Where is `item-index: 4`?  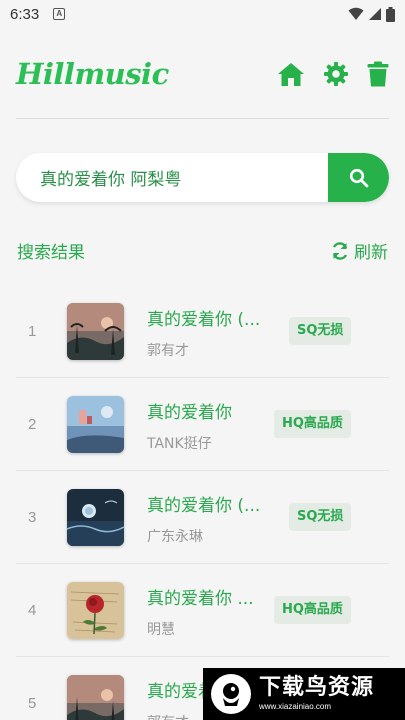
item-index: 4 is located at coordinates (32, 610).